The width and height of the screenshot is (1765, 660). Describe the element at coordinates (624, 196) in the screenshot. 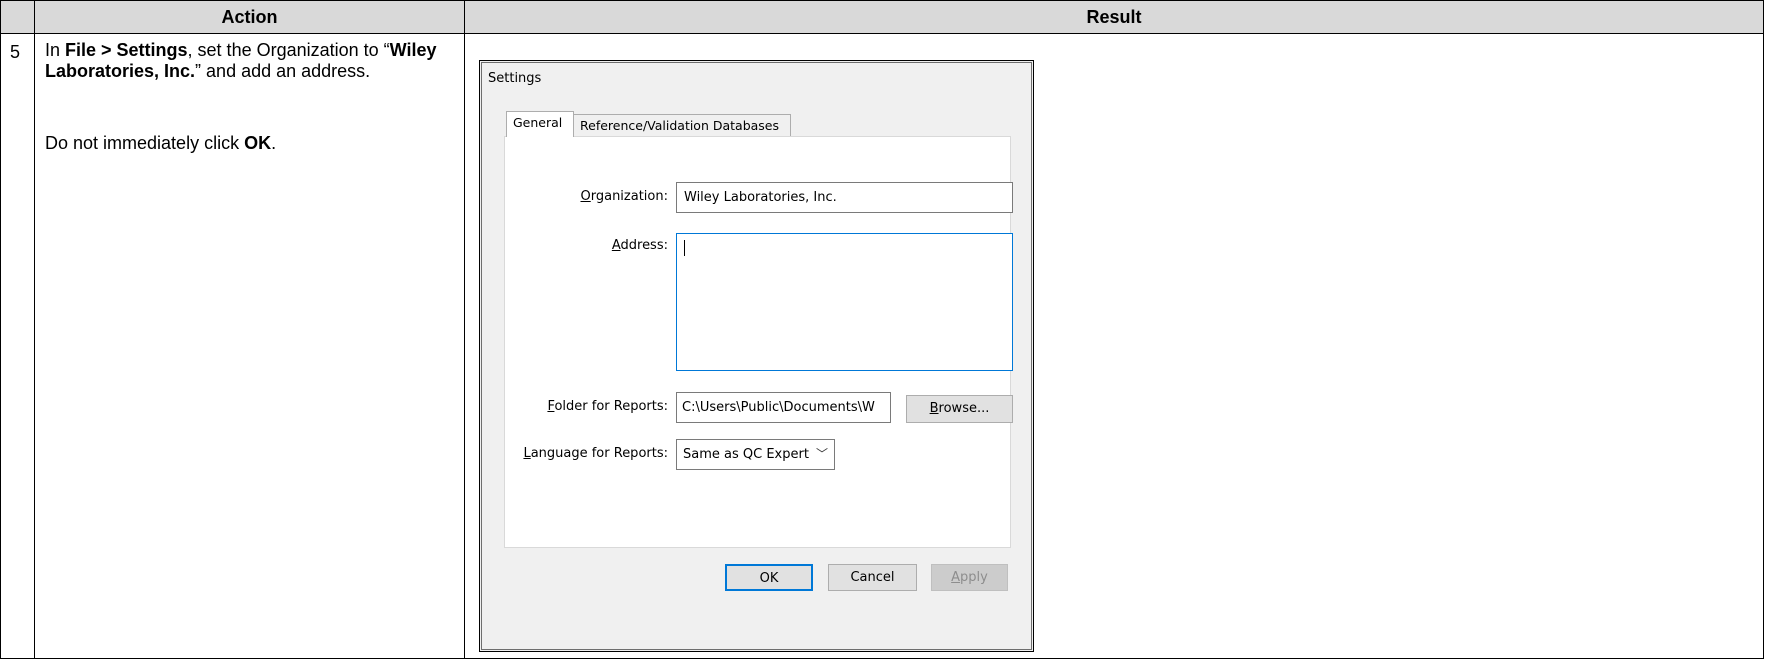

I see `organization-label: Organization:` at that location.